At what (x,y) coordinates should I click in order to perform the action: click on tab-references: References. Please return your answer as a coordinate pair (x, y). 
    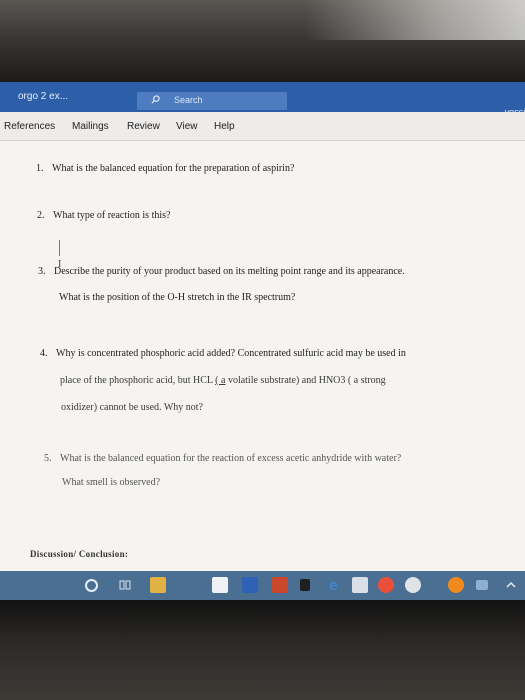
    Looking at the image, I should click on (29, 126).